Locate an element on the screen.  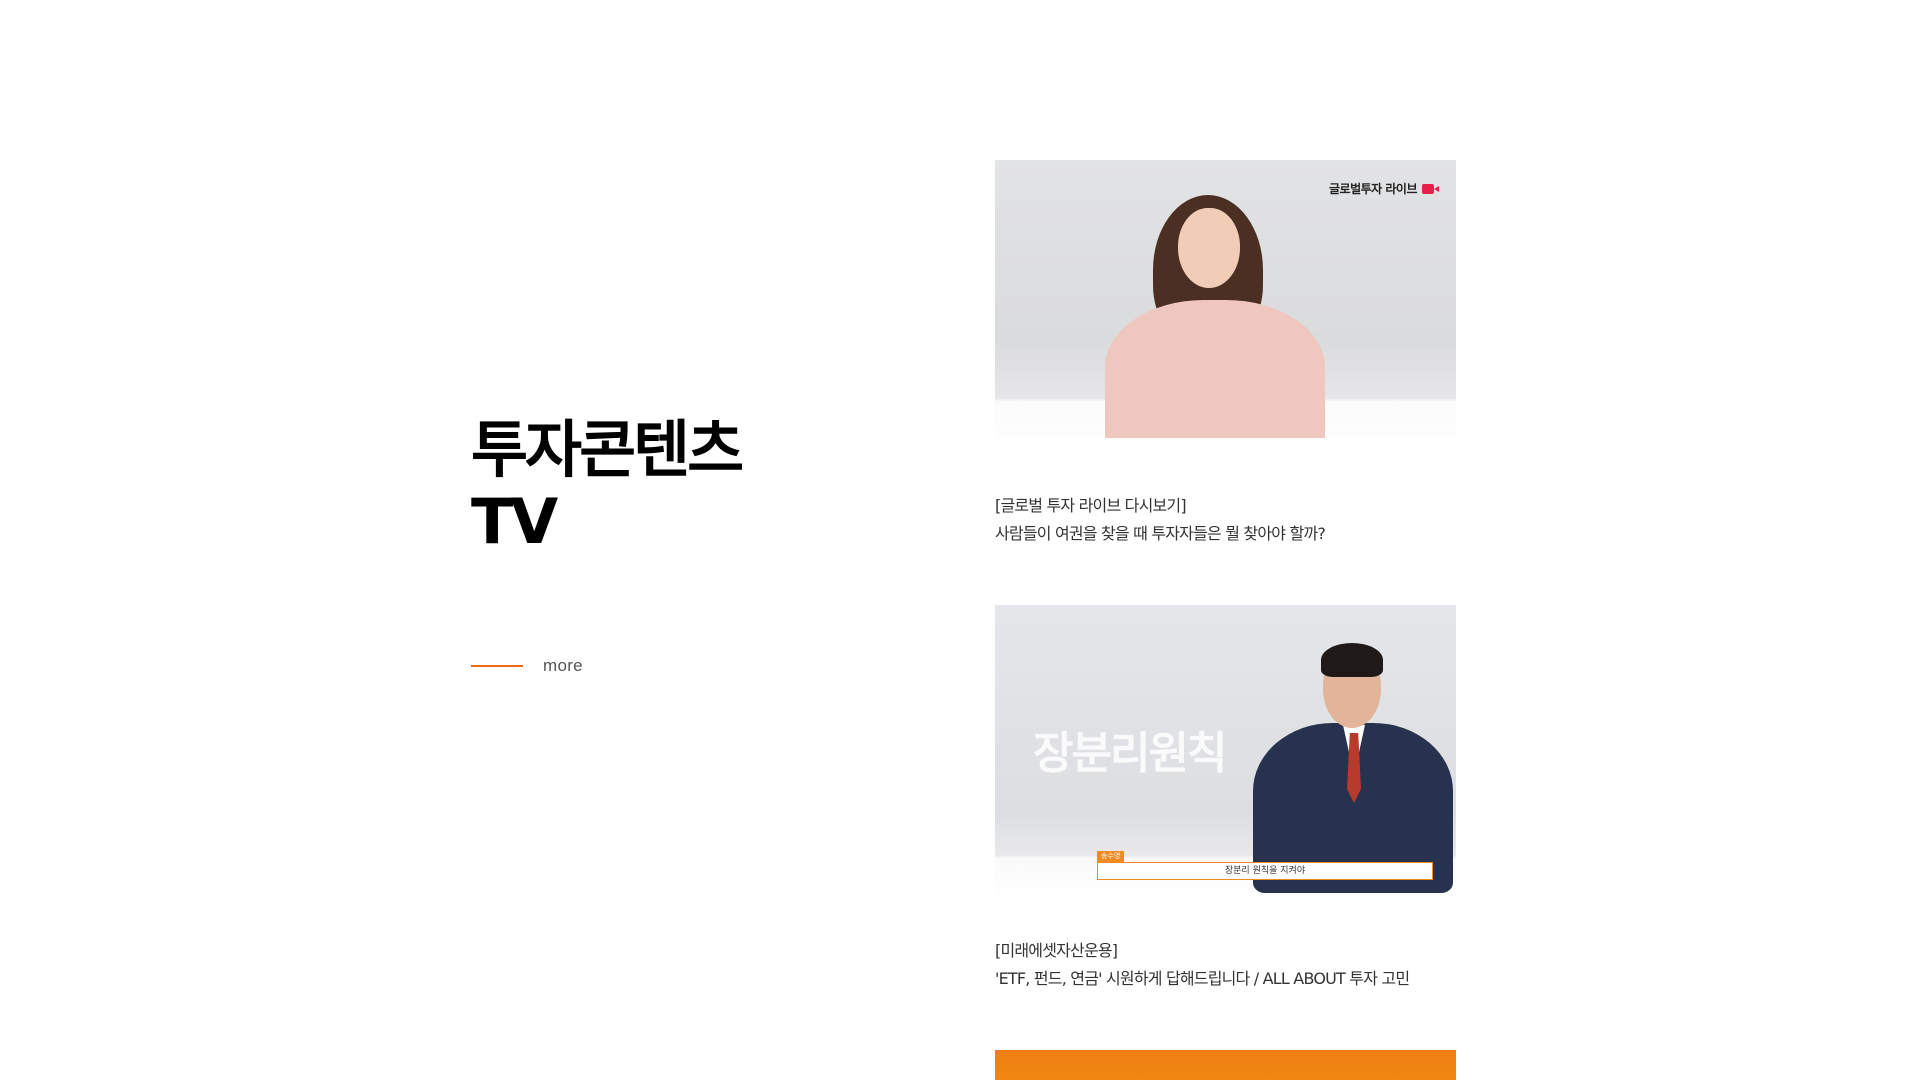
video-camera-icon is located at coordinates (1430, 188).